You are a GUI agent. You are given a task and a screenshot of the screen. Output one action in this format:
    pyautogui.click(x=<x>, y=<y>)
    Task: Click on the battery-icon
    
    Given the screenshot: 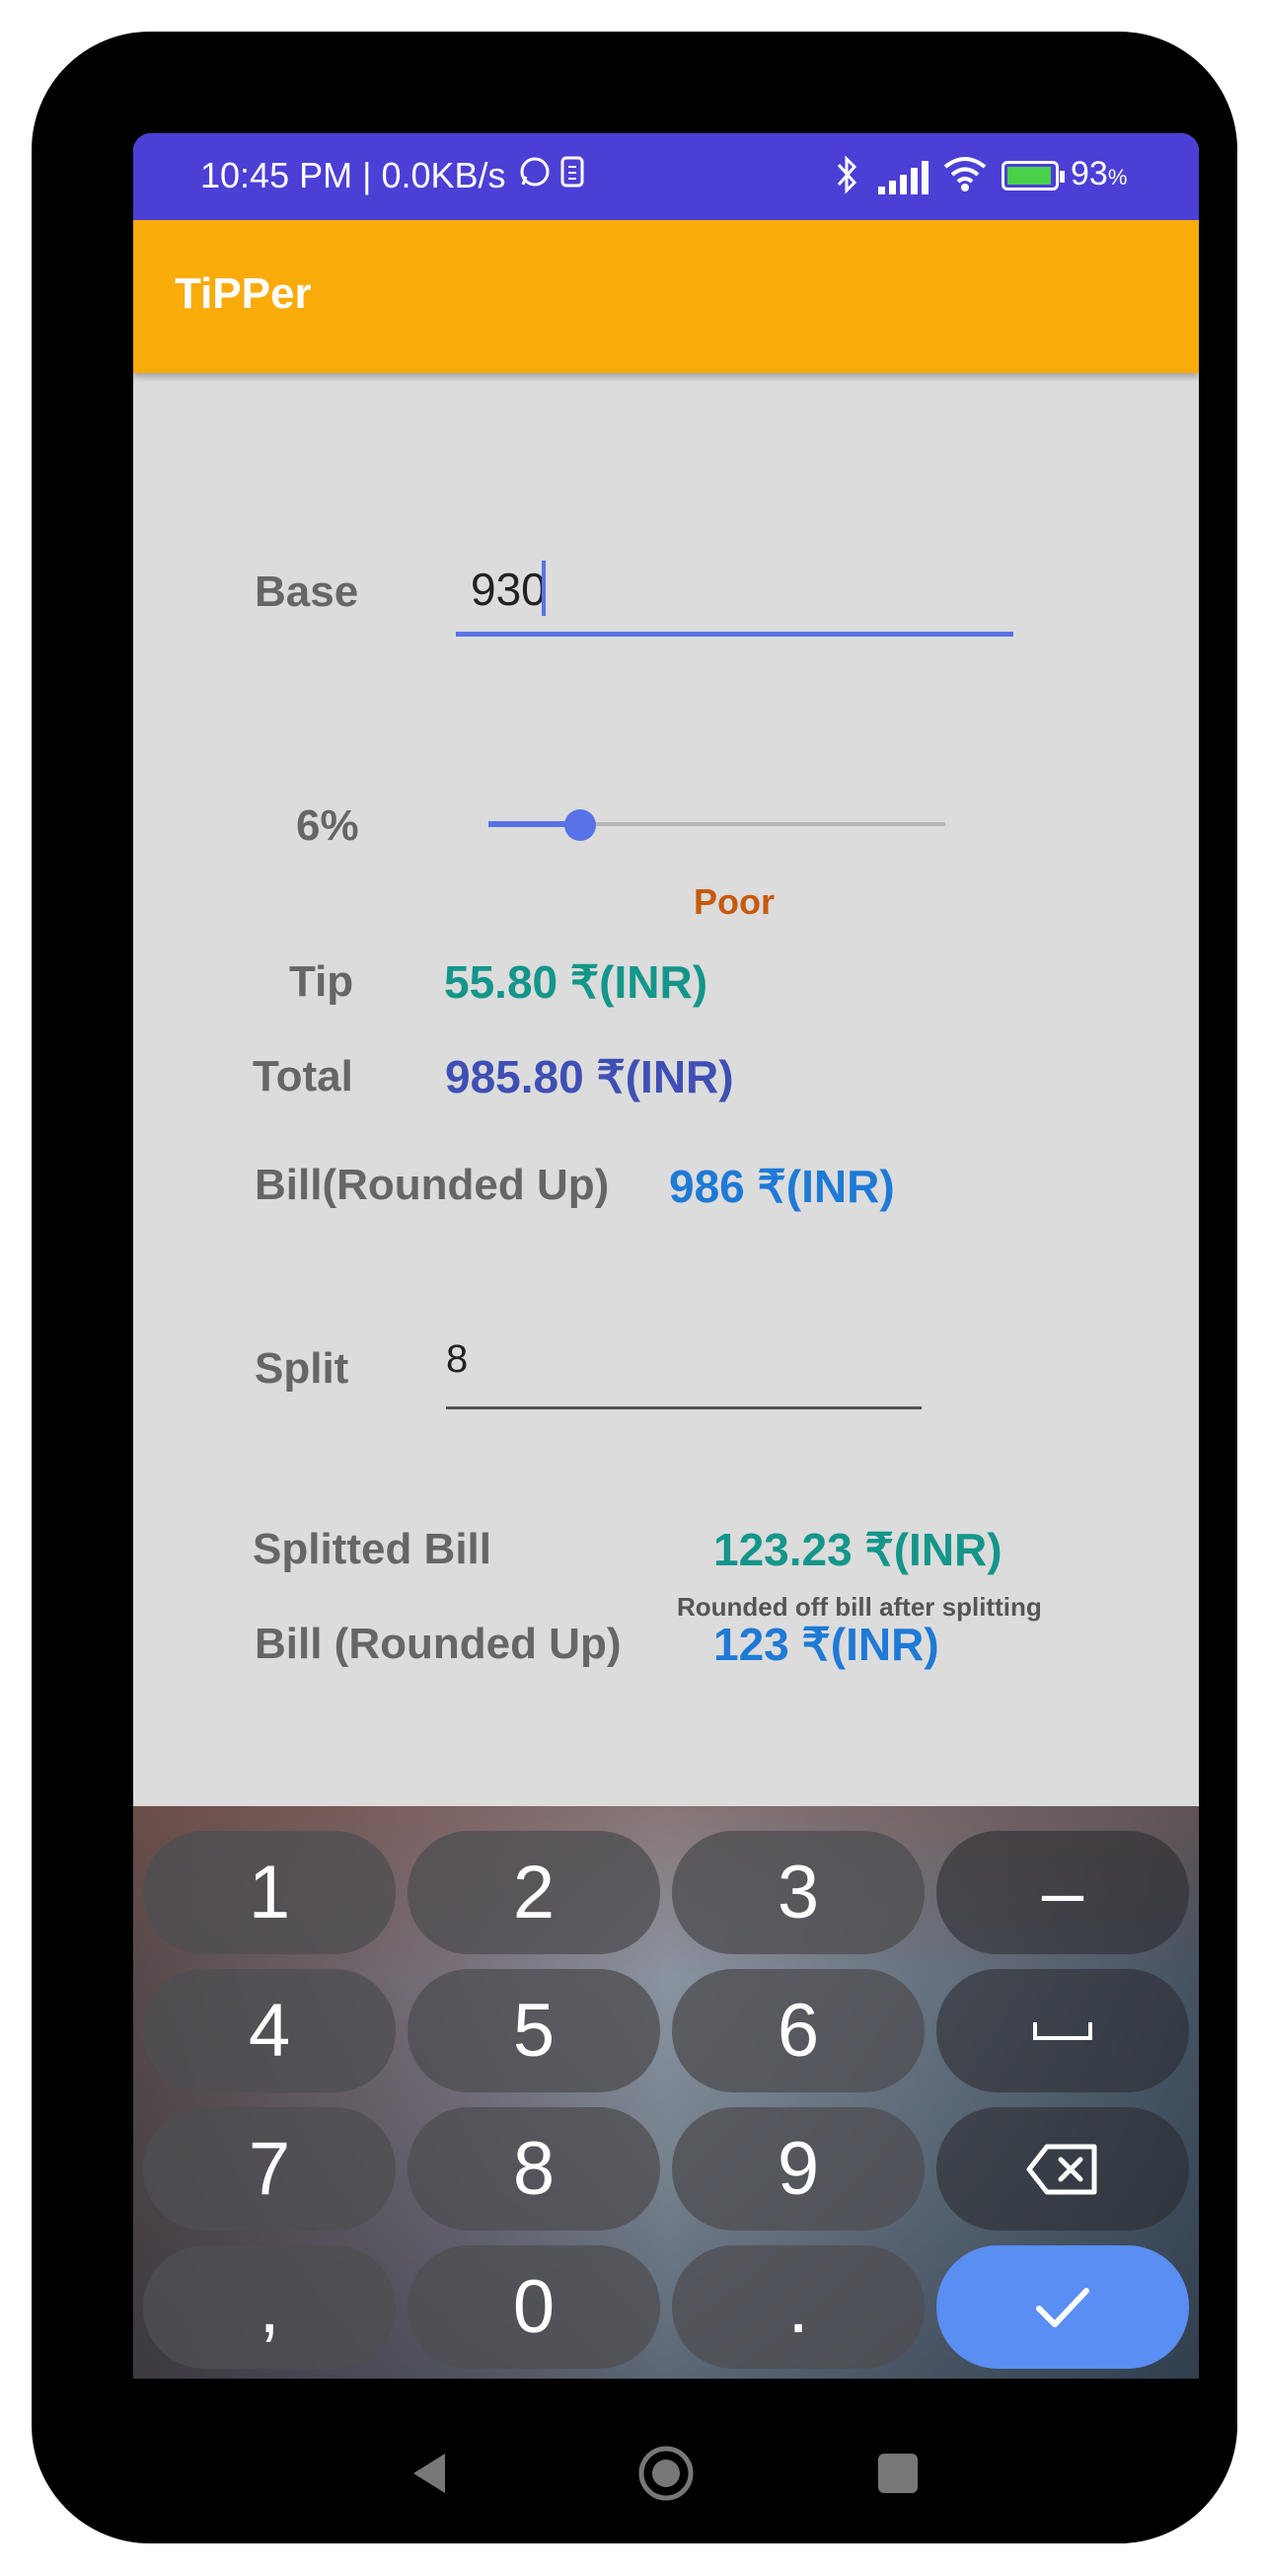 What is the action you would take?
    pyautogui.click(x=1033, y=175)
    